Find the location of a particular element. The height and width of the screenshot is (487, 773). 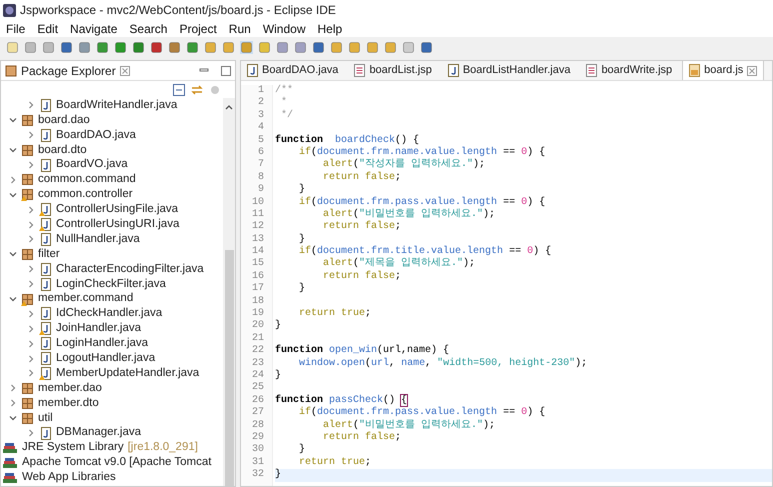

line-number: 23 is located at coordinates (258, 364).